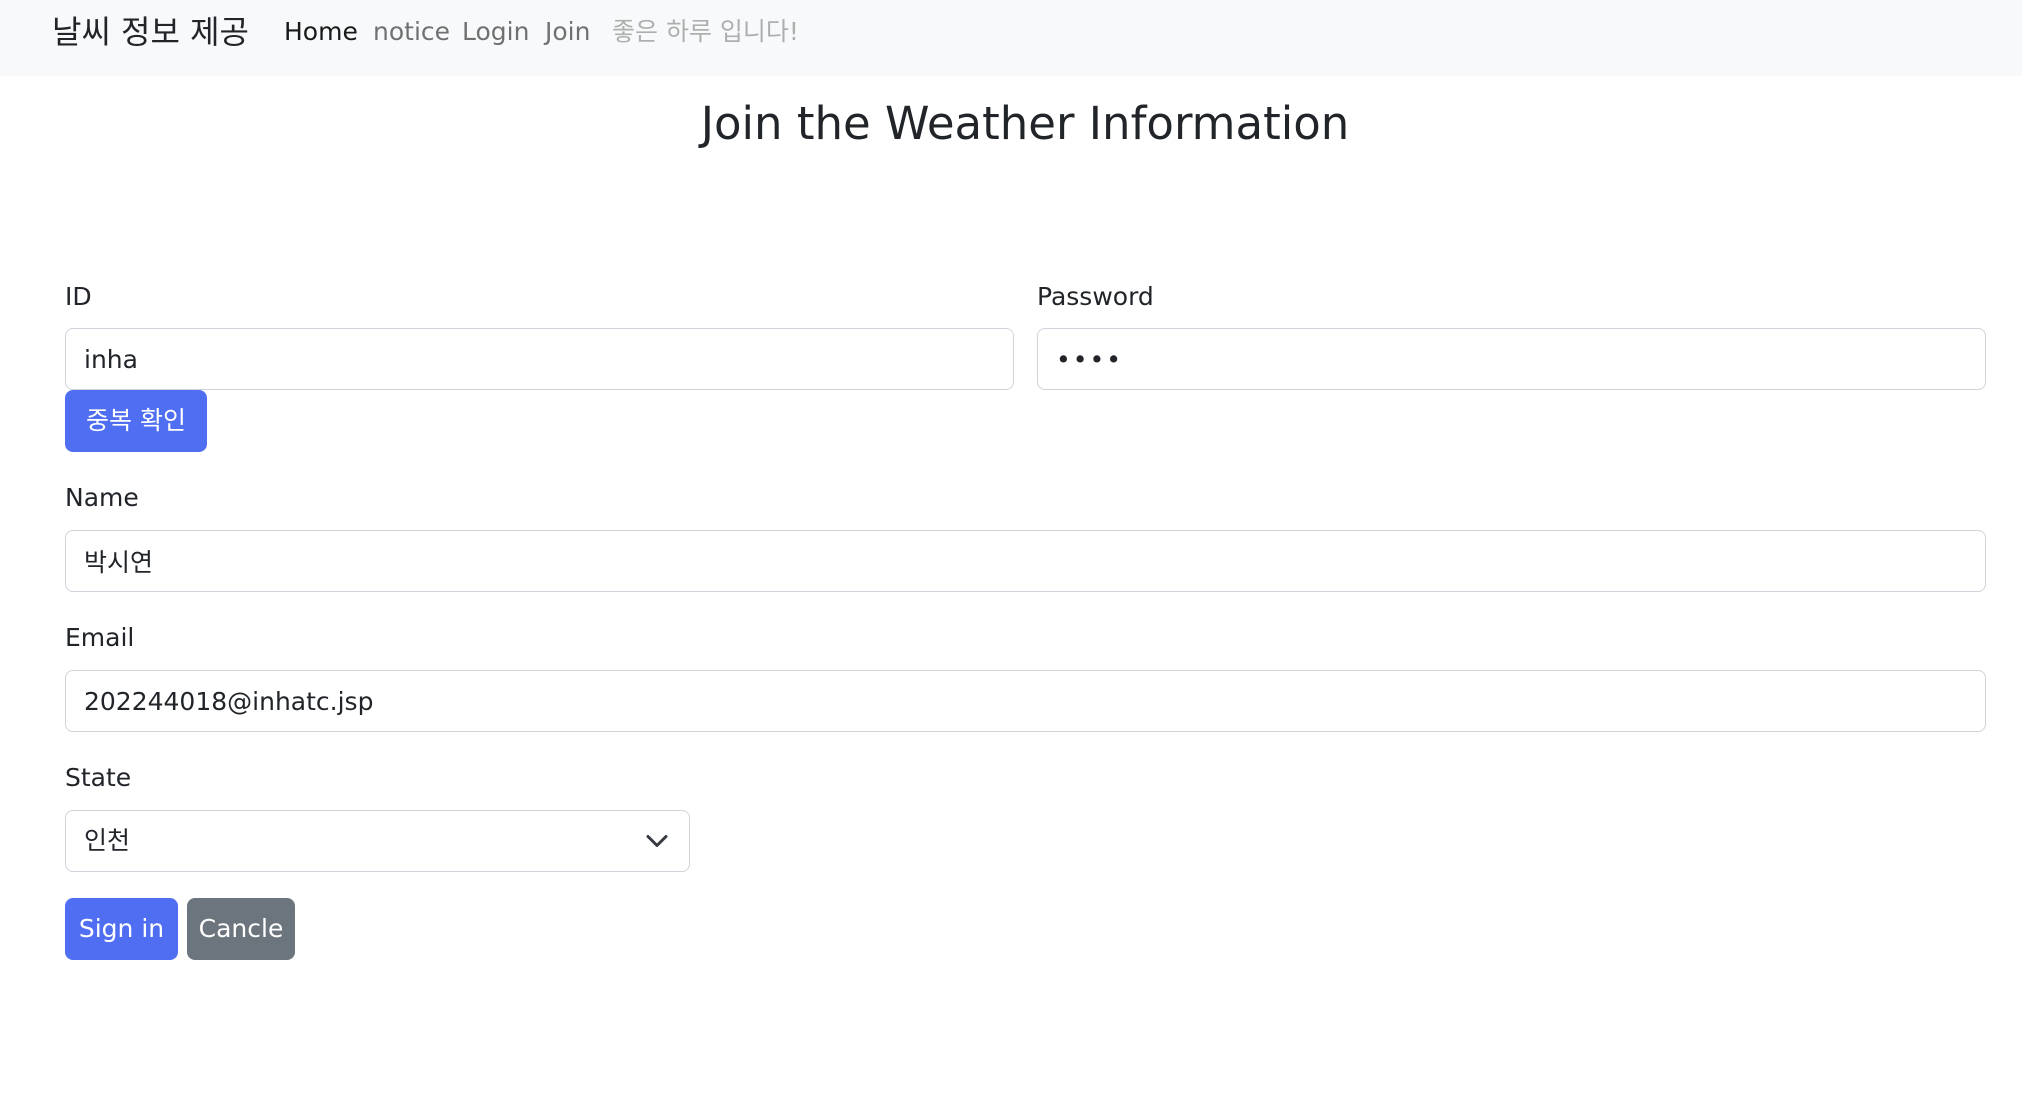  I want to click on id-label: ID, so click(78, 296).